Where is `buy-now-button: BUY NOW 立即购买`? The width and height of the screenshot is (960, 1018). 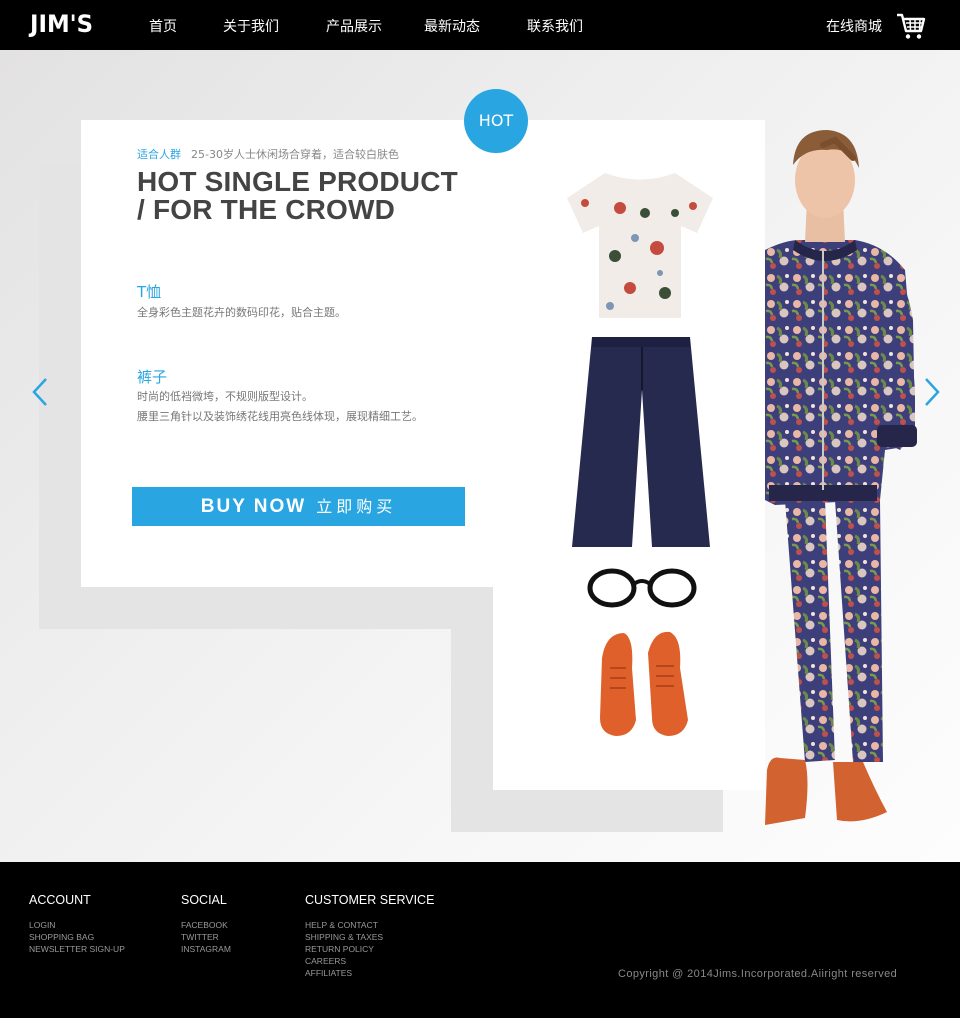 buy-now-button: BUY NOW 立即购买 is located at coordinates (298, 506).